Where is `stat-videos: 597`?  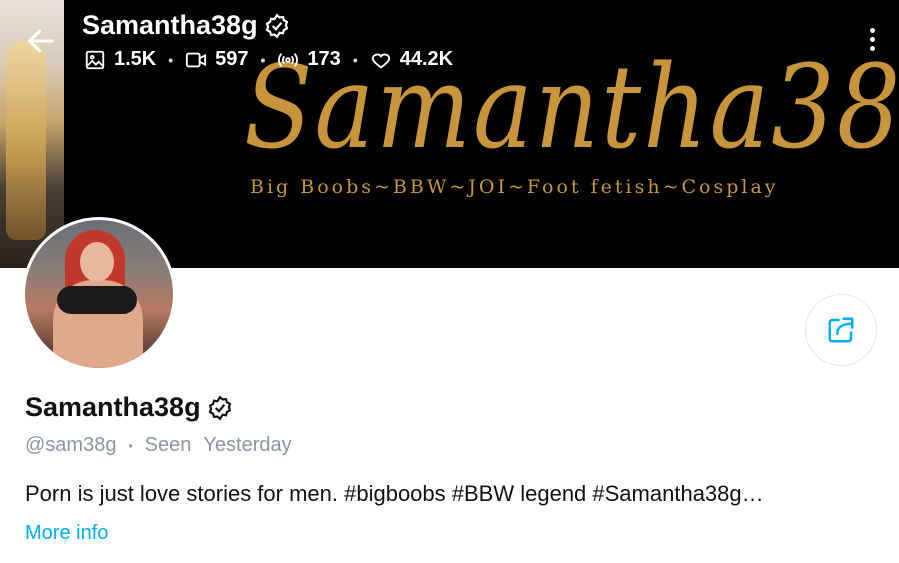 stat-videos: 597 is located at coordinates (217, 59).